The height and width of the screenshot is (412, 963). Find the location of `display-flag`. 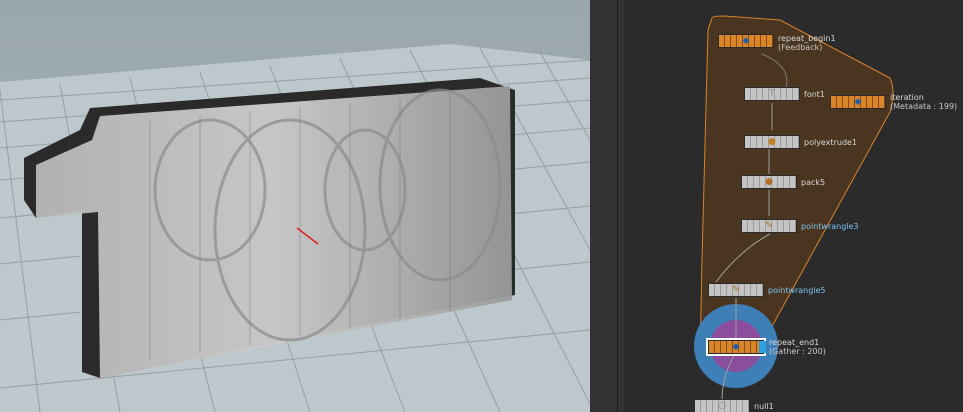

display-flag is located at coordinates (762, 347).